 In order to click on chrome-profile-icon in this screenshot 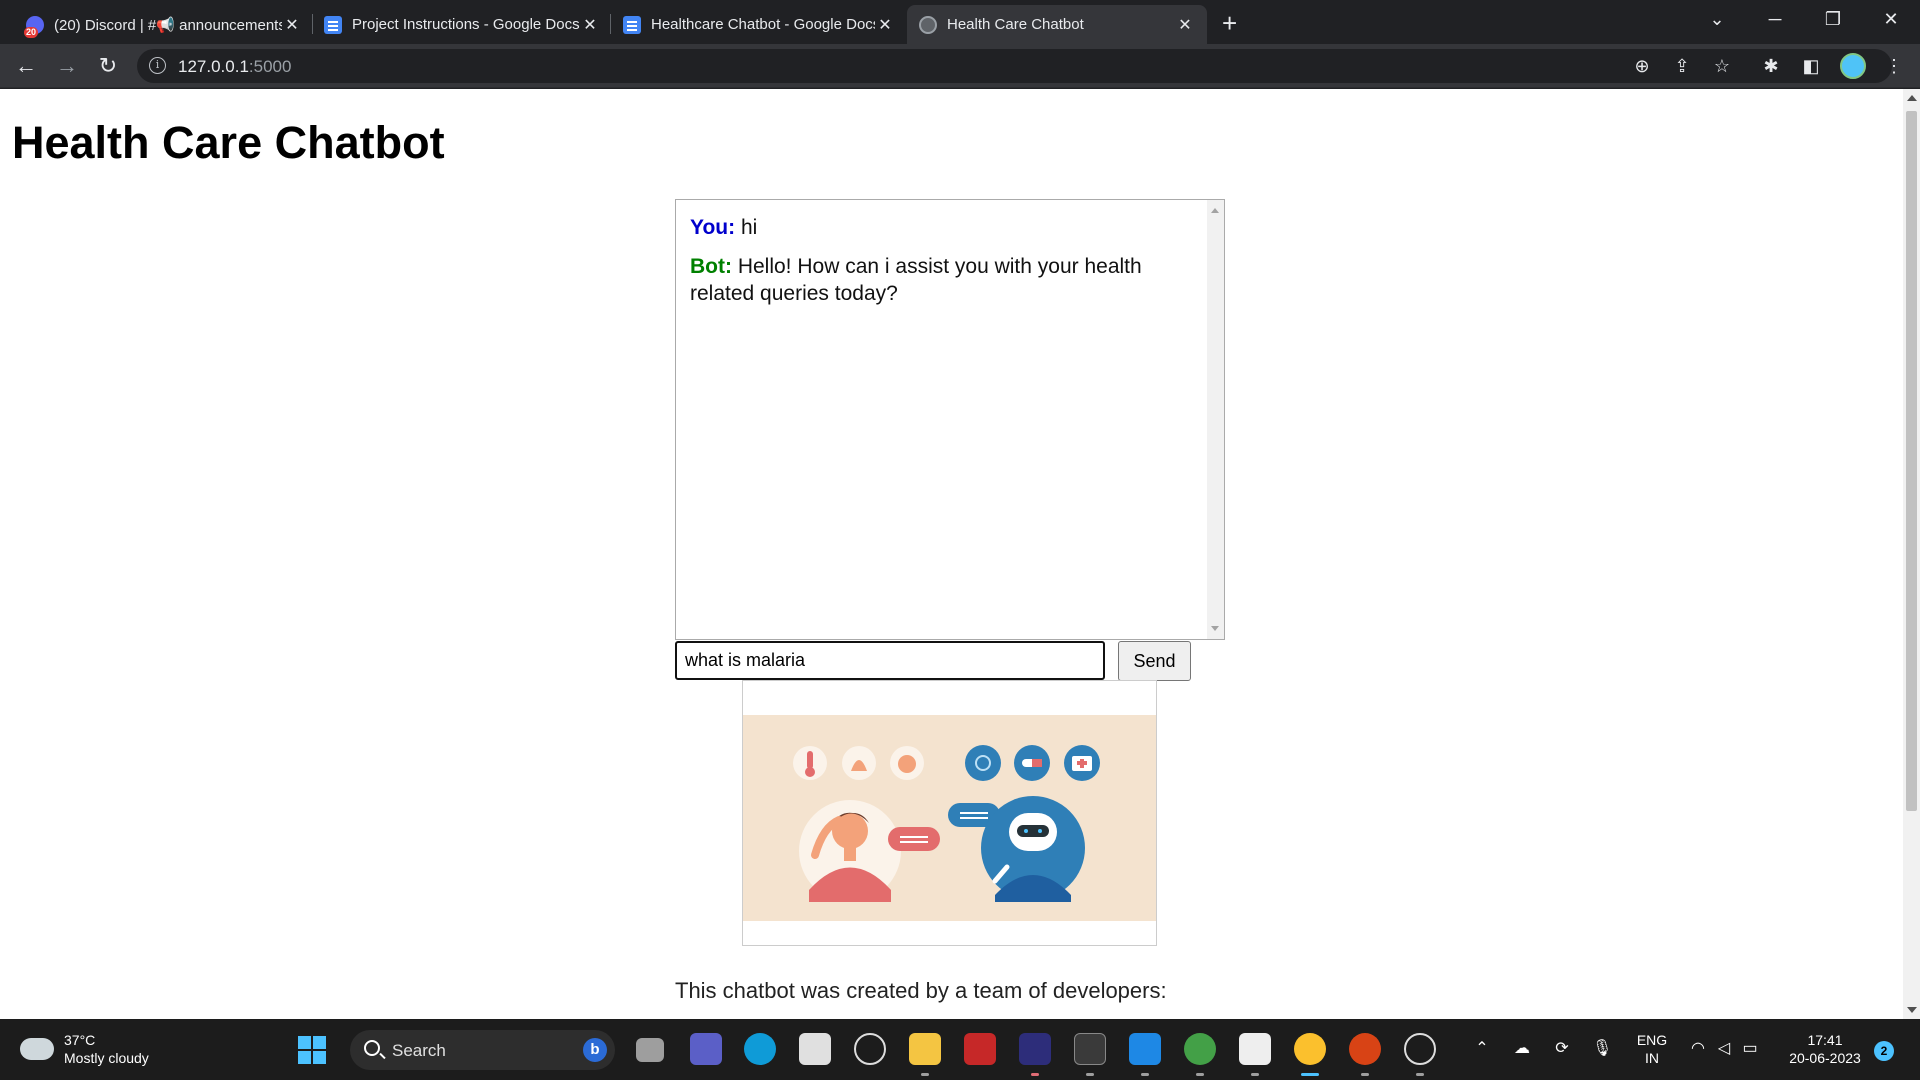, I will do `click(1200, 1049)`.